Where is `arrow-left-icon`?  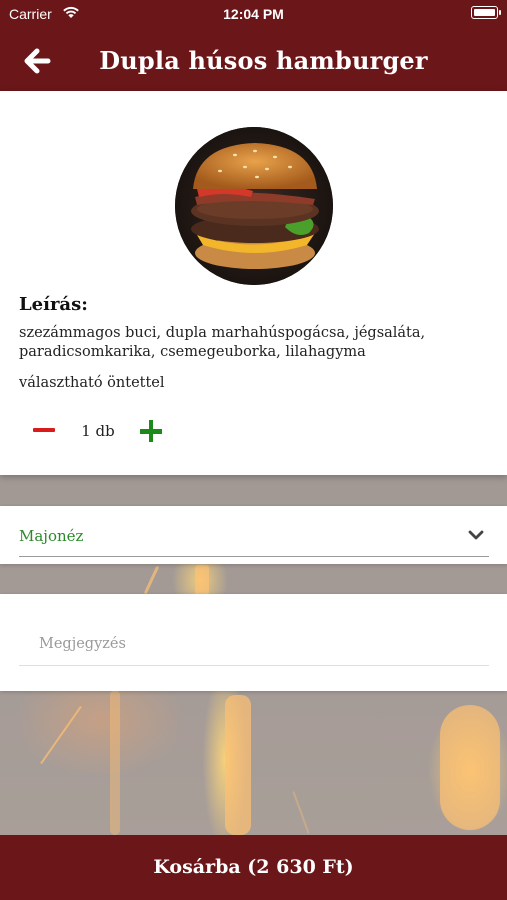 arrow-left-icon is located at coordinates (37, 61).